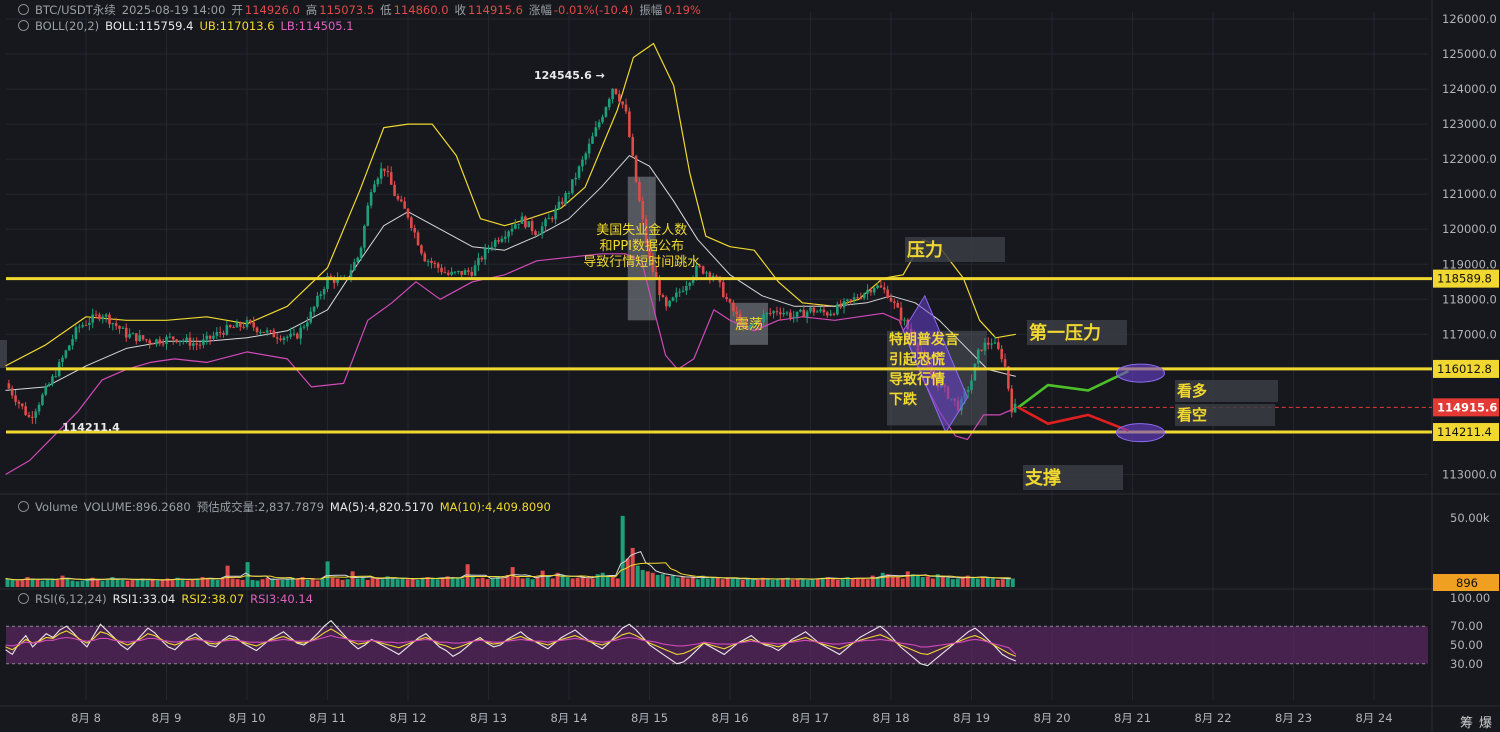 Image resolution: width=1500 pixels, height=732 pixels. Describe the element at coordinates (1469, 264) in the screenshot. I see `price-tick-label: 119000.0` at that location.